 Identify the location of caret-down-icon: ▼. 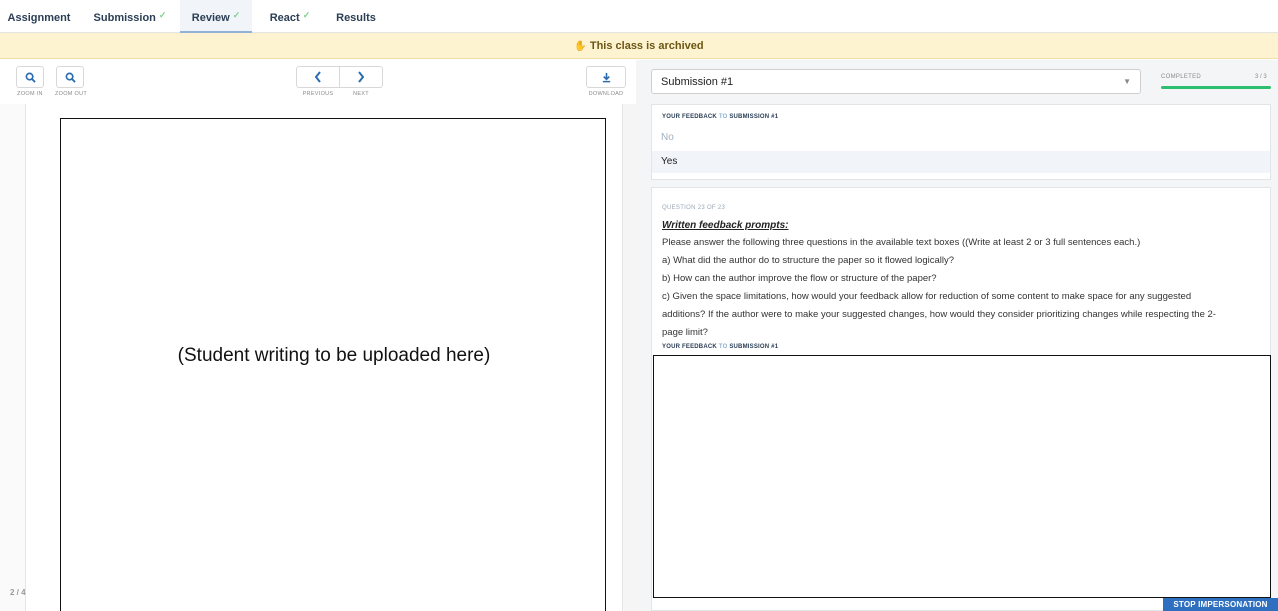
(1127, 81).